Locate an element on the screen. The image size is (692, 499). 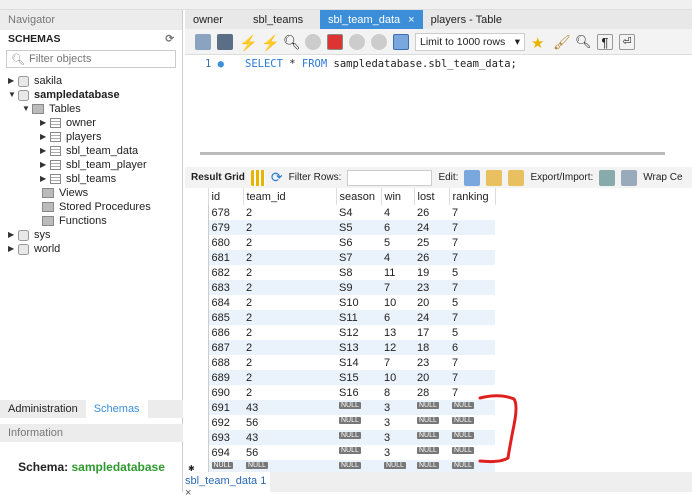
cell-win: 5 is located at coordinates (397, 242).